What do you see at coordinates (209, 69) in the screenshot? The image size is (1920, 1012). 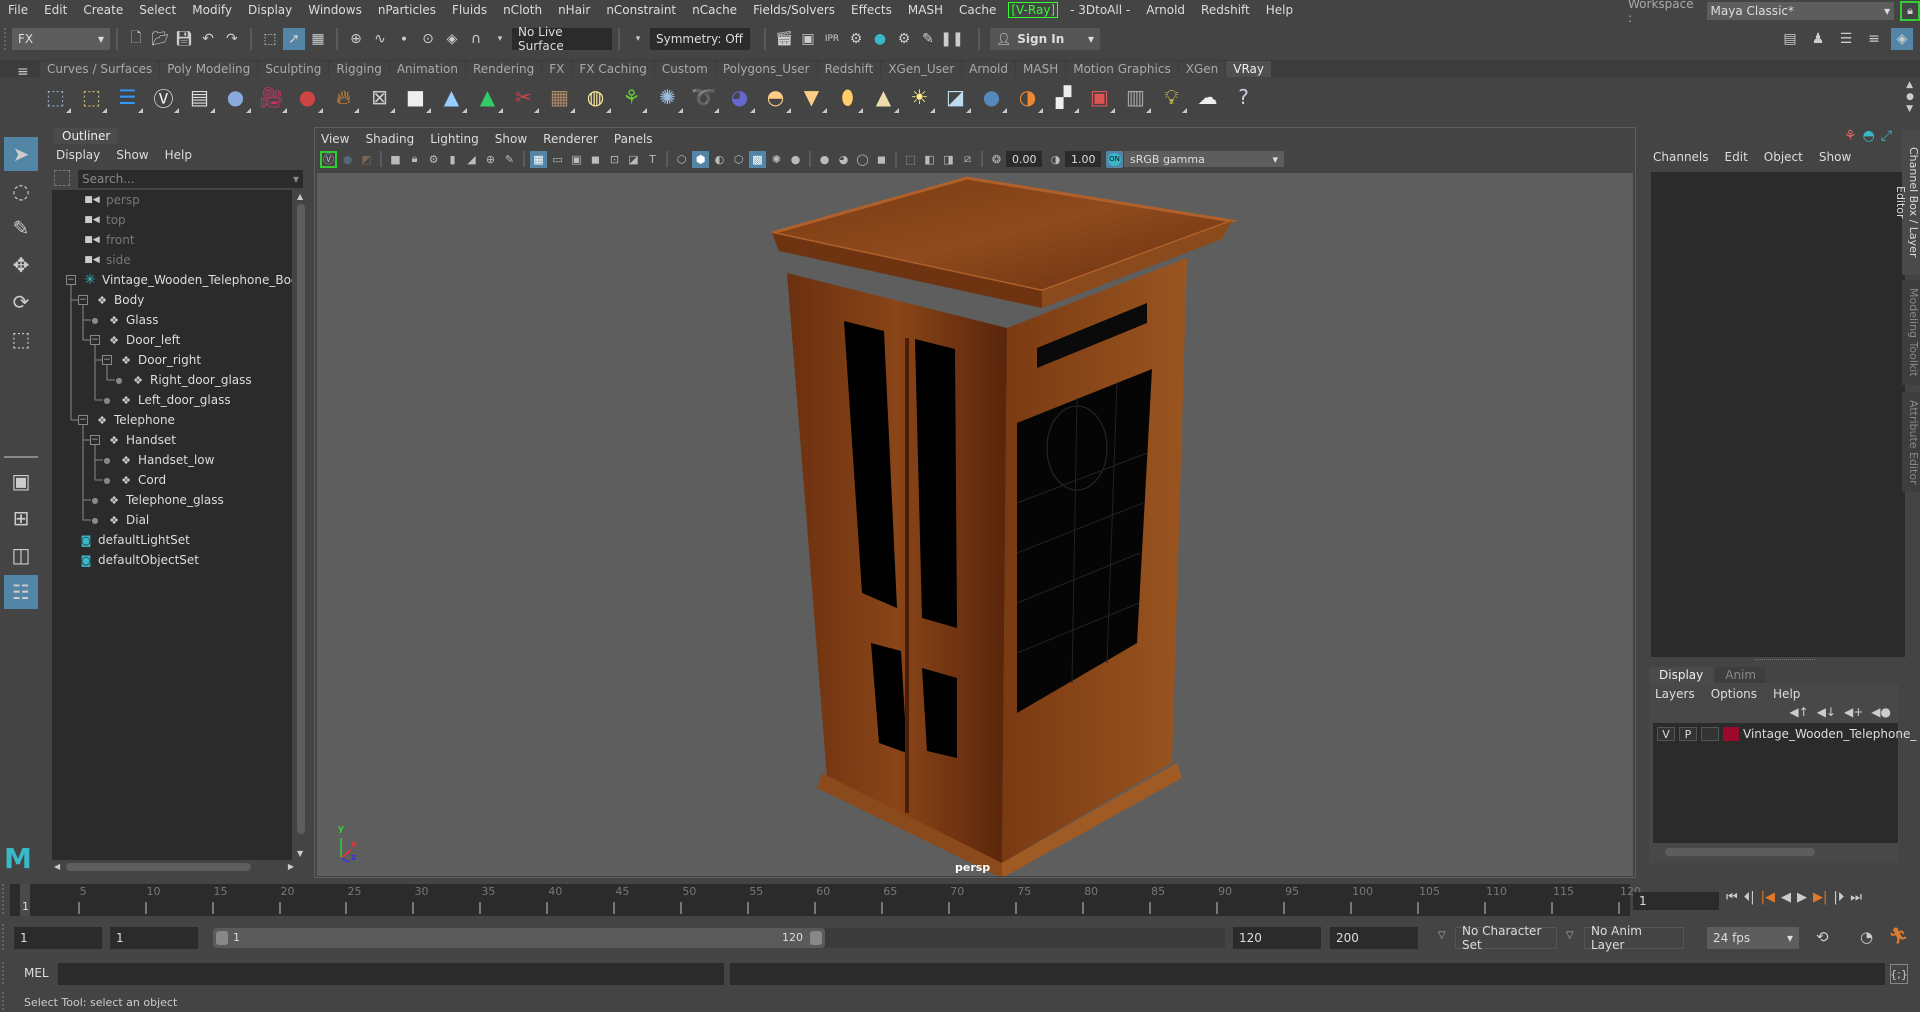 I see `shelf-tab-poly-modeling: Poly Modeling` at bounding box center [209, 69].